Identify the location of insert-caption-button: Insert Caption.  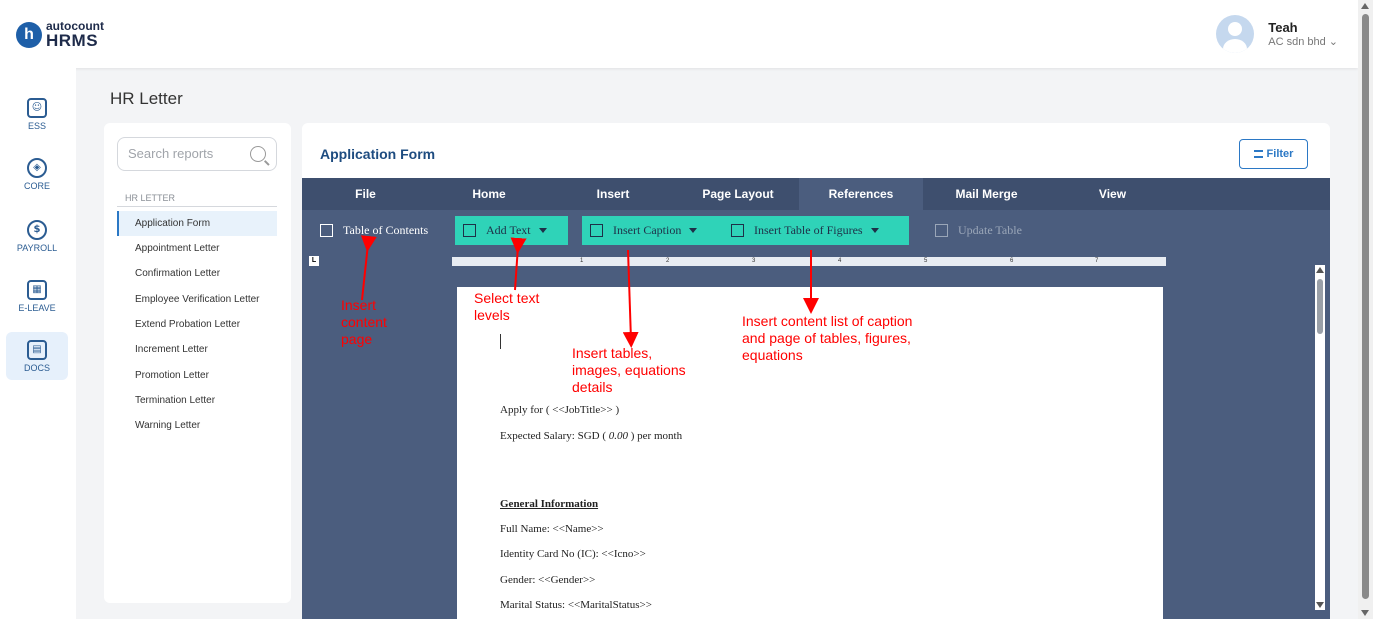
(652, 230).